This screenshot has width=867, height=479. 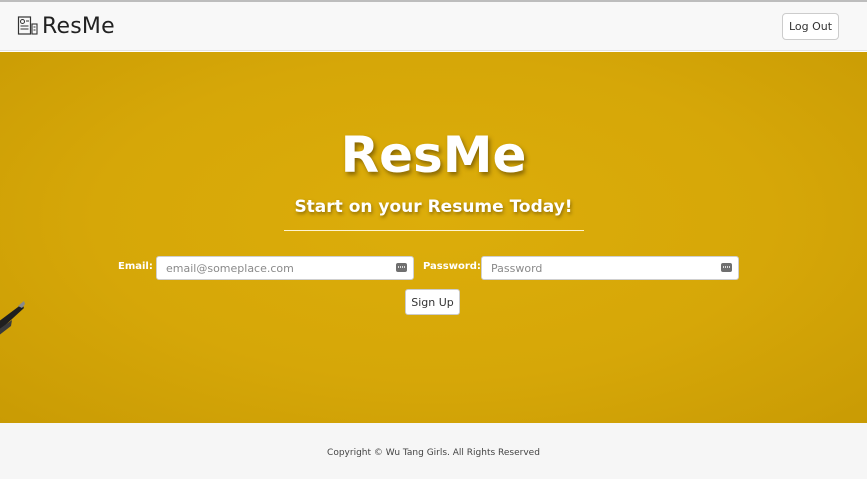 I want to click on sign-up-button: Sign Up, so click(x=432, y=302).